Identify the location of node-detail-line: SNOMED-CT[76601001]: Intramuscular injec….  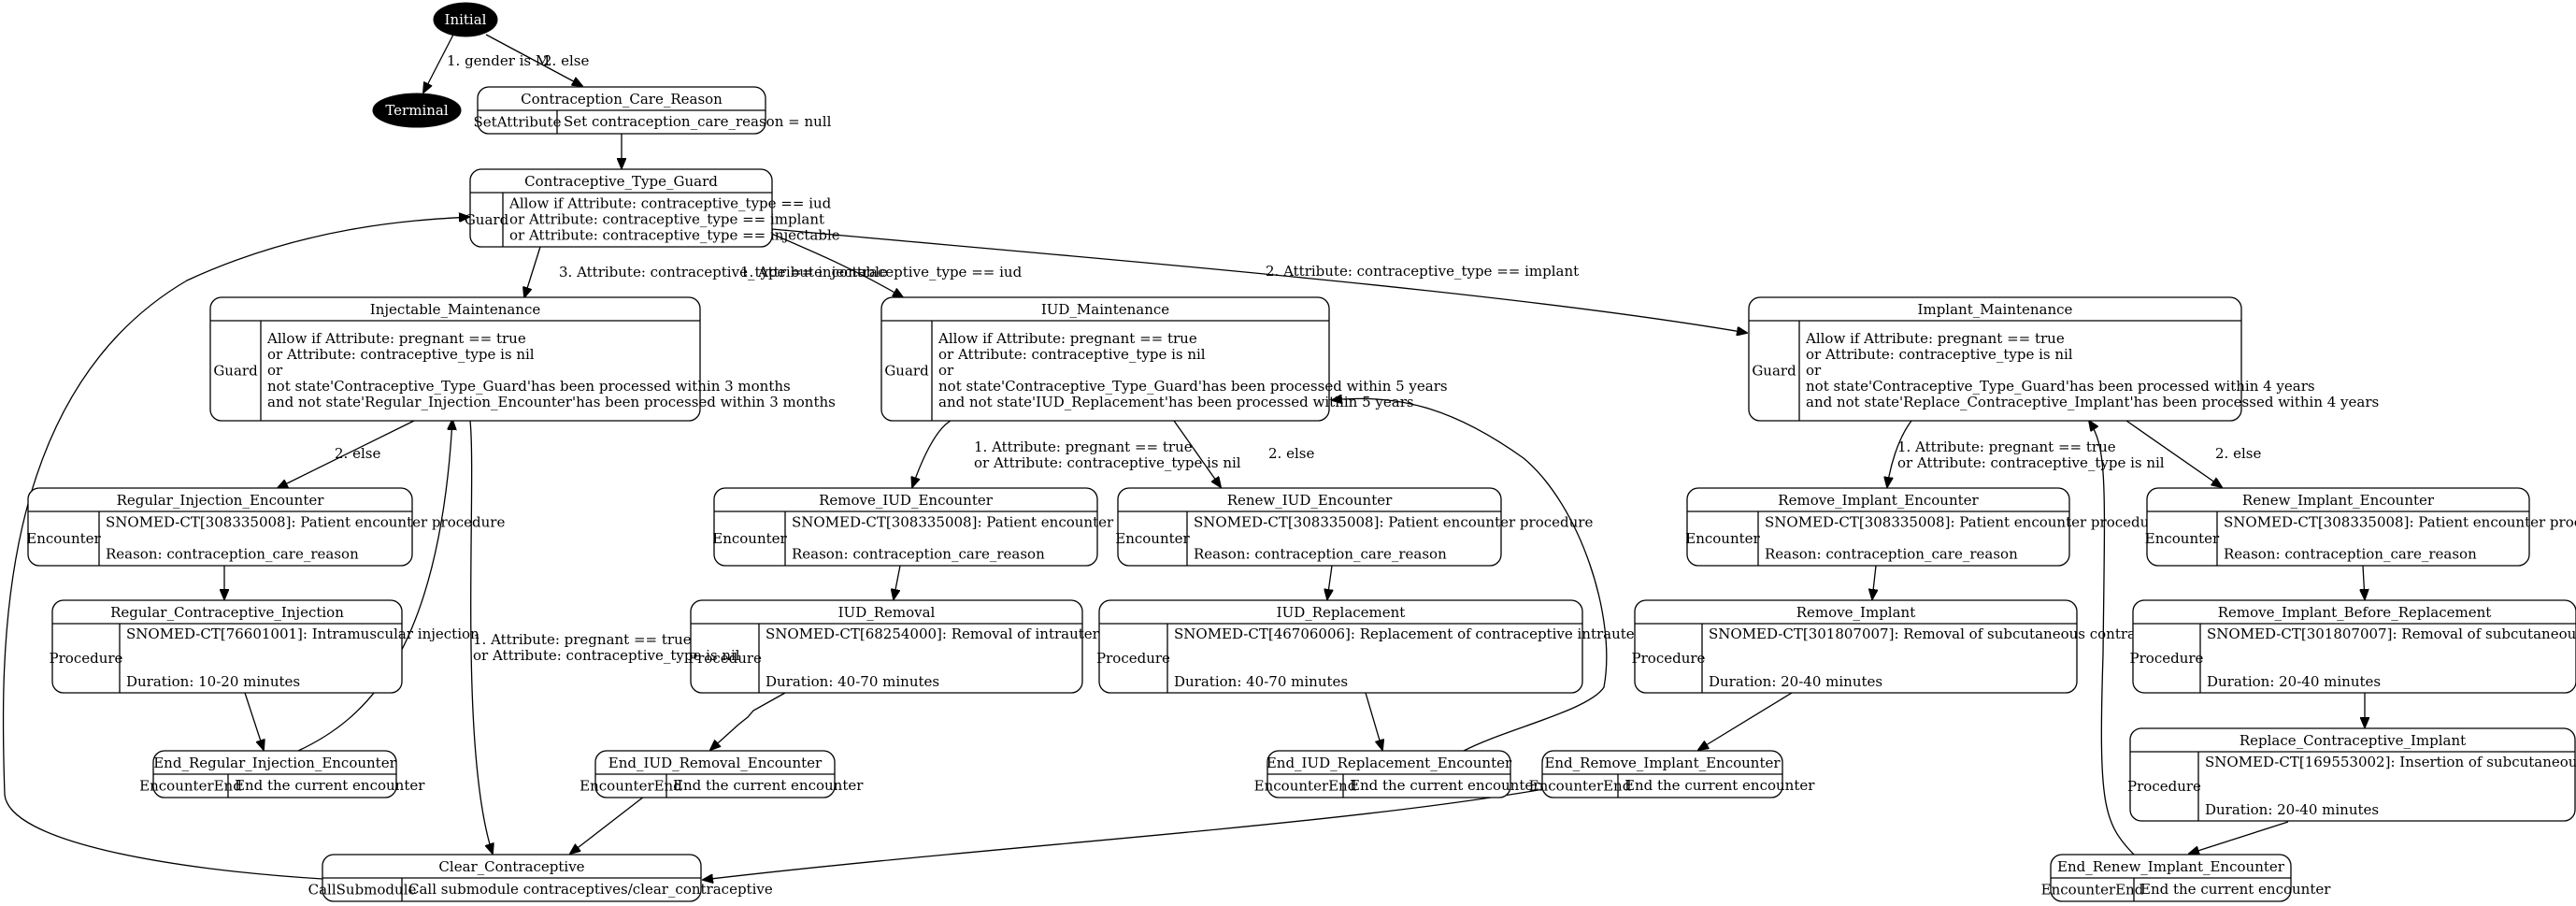
(302, 634).